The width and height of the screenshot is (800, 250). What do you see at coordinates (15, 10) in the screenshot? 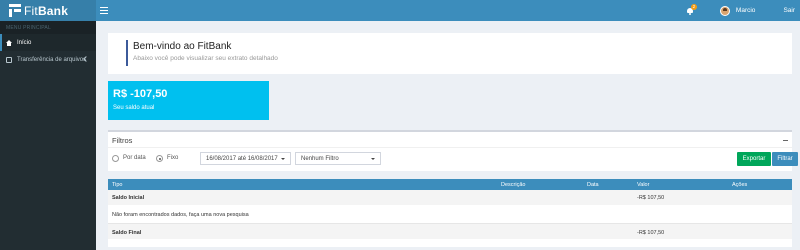
I see `fitbank-logo-icon` at bounding box center [15, 10].